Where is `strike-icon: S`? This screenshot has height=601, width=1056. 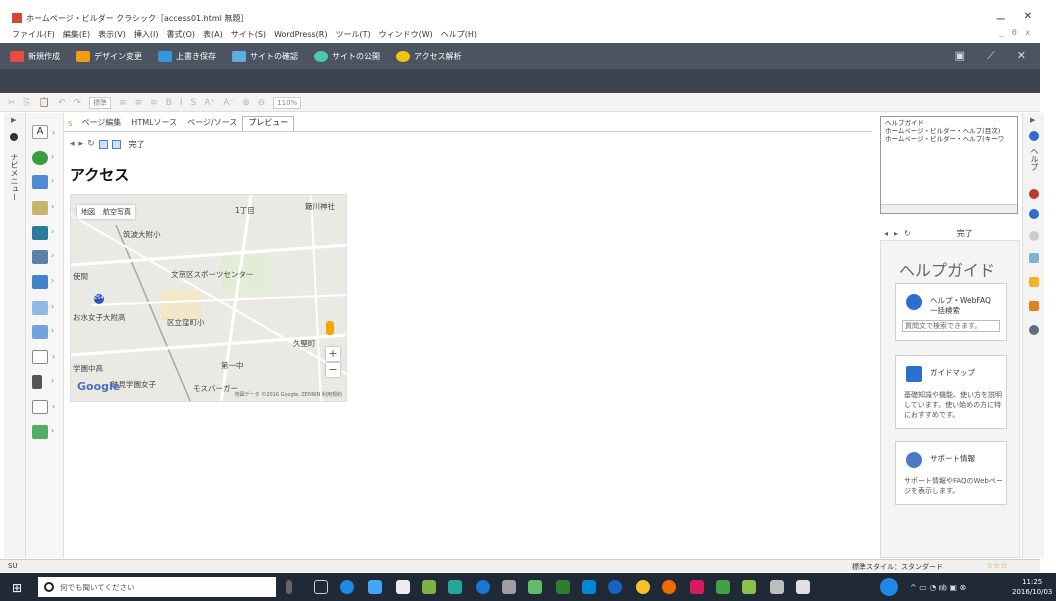 strike-icon: S is located at coordinates (194, 103).